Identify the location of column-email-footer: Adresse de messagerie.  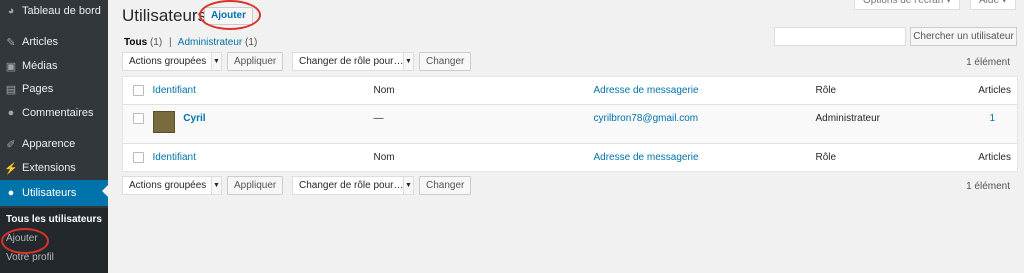
(646, 157).